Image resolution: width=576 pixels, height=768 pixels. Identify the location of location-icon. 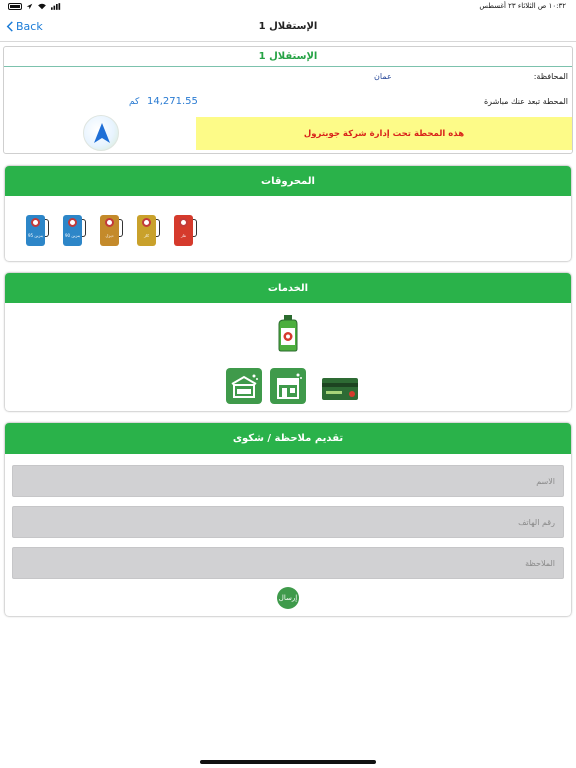
(29, 6).